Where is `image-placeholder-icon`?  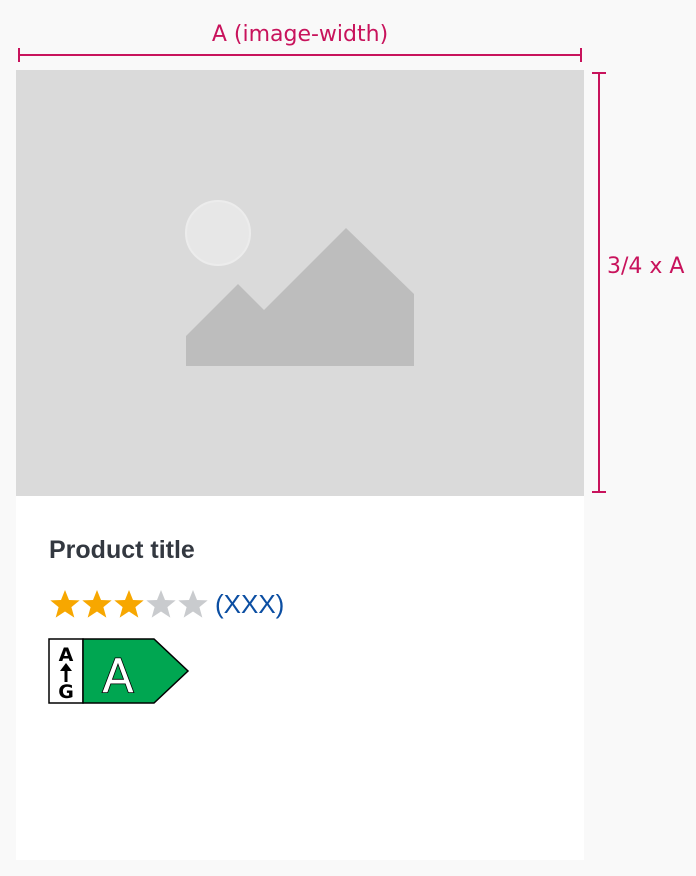 image-placeholder-icon is located at coordinates (299, 283).